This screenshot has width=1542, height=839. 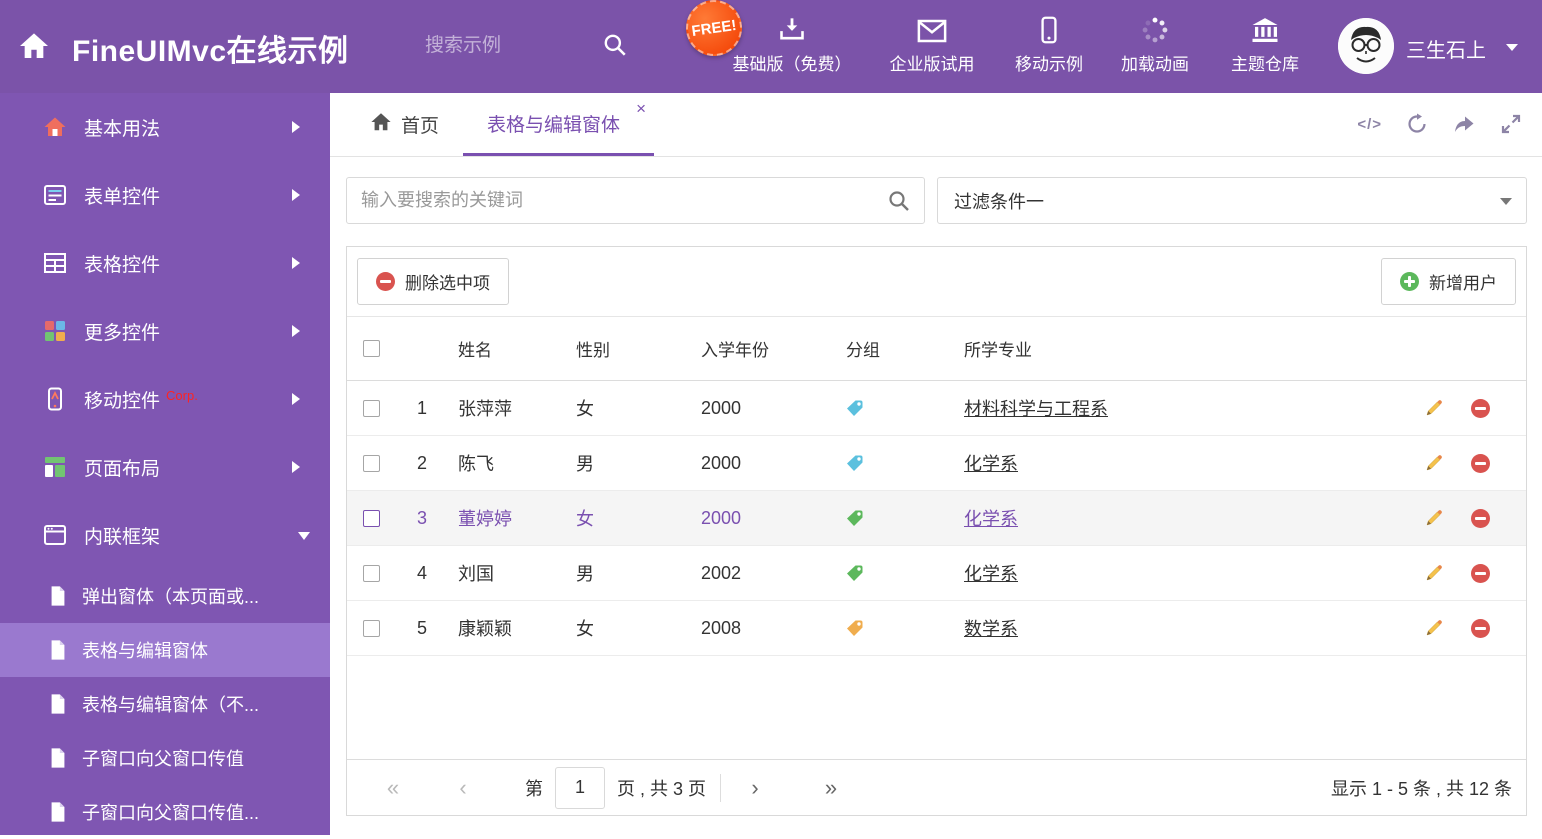 What do you see at coordinates (165, 399) in the screenshot?
I see `sidebar-item-mobile-controls: 移动控件 Corp.` at bounding box center [165, 399].